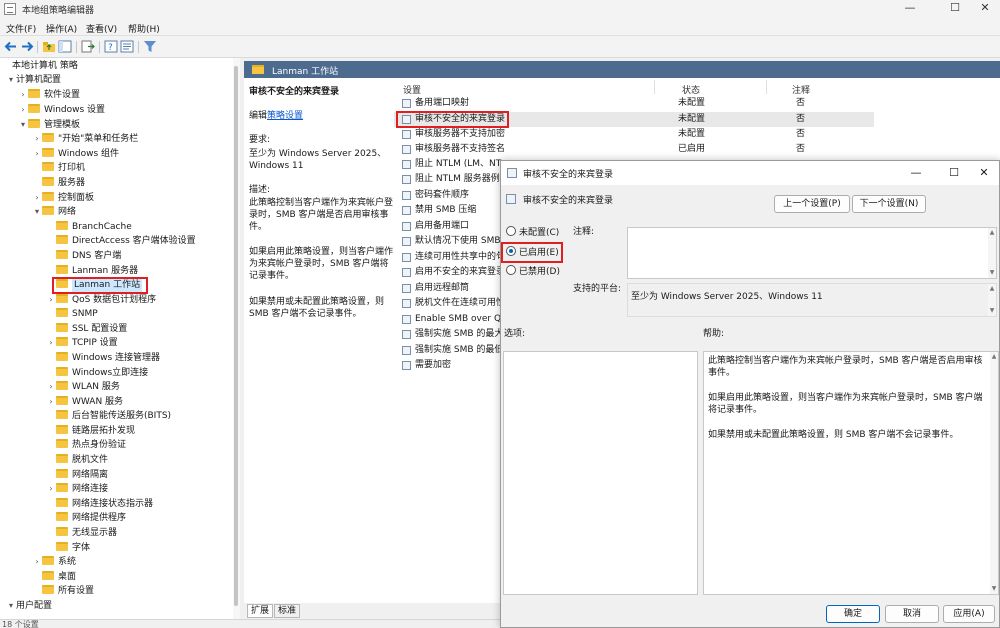 The height and width of the screenshot is (628, 1000). I want to click on tree-item-offline-files: 脱机文件, so click(77, 460).